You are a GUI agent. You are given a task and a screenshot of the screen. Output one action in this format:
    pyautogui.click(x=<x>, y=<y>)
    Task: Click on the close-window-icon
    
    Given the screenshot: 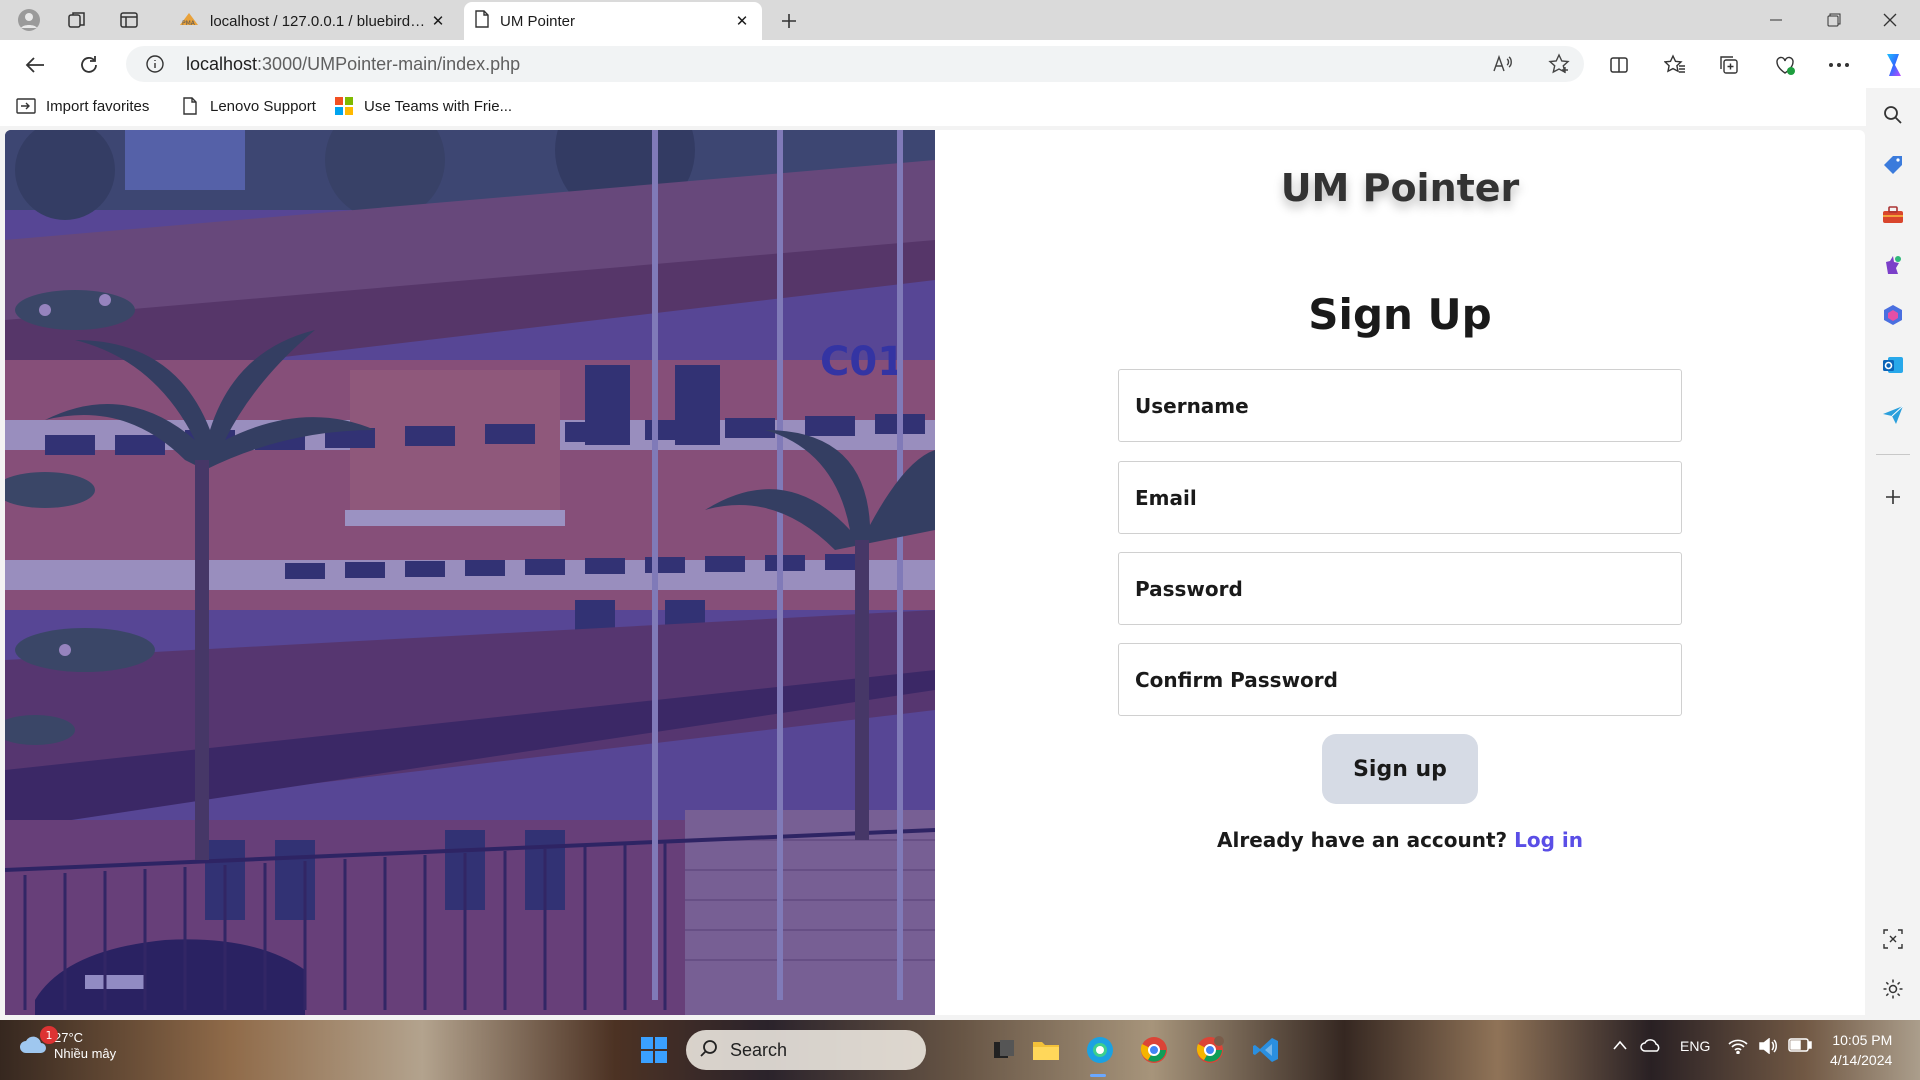 What is the action you would take?
    pyautogui.click(x=1890, y=20)
    